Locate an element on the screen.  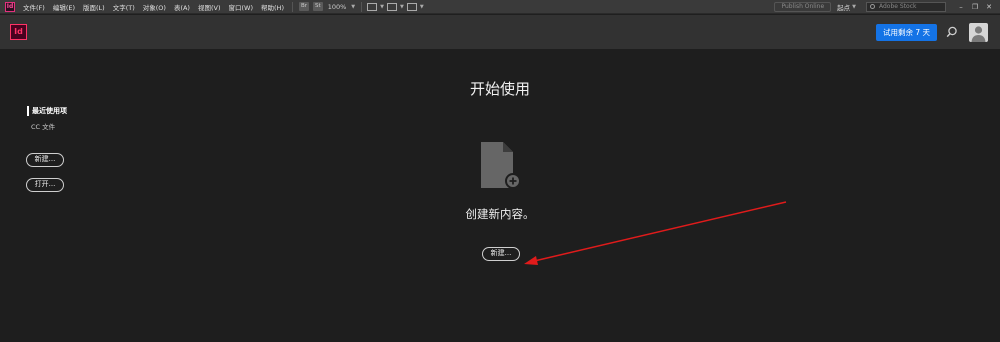
workspace-switcher: 起点 is located at coordinates (843, 7).